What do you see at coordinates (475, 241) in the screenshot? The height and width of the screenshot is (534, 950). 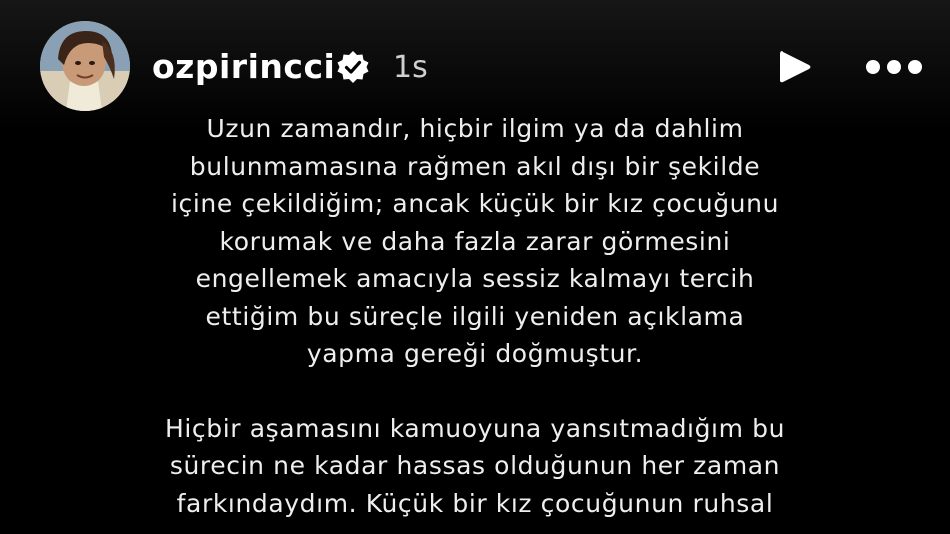 I see `story-line: korumak ve daha fazla zarar görmesini` at bounding box center [475, 241].